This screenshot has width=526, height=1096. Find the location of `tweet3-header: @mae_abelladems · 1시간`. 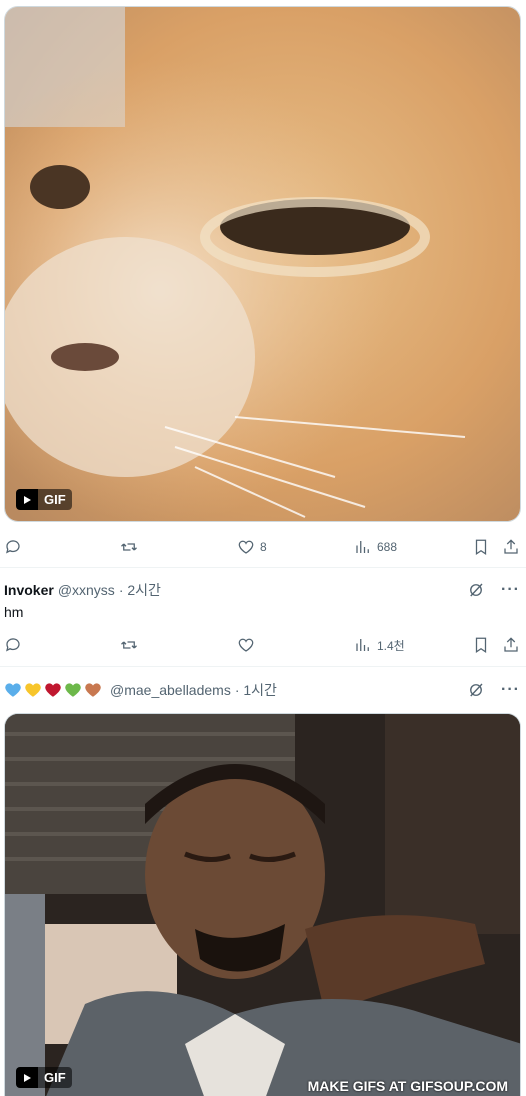

tweet3-header: @mae_abelladems · 1시간 is located at coordinates (140, 690).